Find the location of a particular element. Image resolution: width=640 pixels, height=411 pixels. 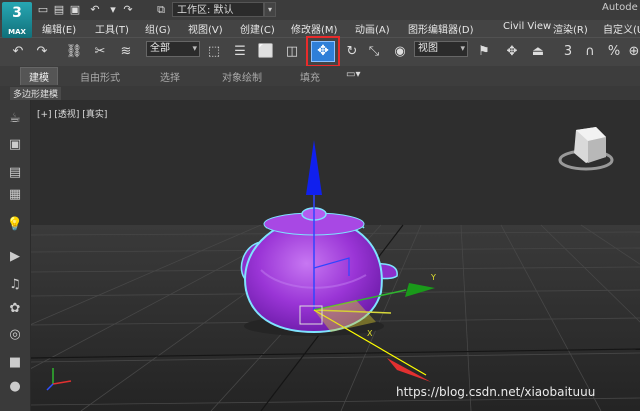

light-icon: 💡 is located at coordinates (15, 225).